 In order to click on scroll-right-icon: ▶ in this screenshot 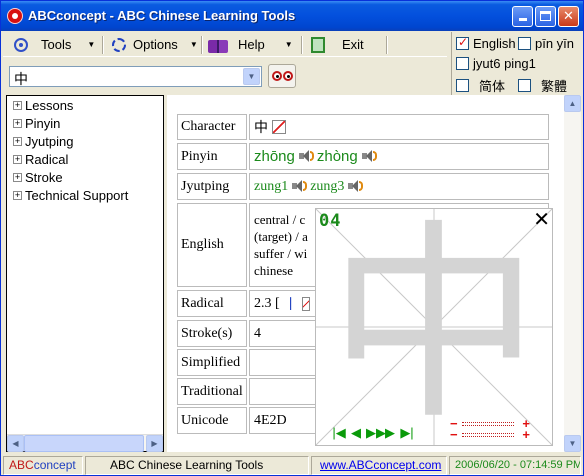, I will do `click(154, 443)`.